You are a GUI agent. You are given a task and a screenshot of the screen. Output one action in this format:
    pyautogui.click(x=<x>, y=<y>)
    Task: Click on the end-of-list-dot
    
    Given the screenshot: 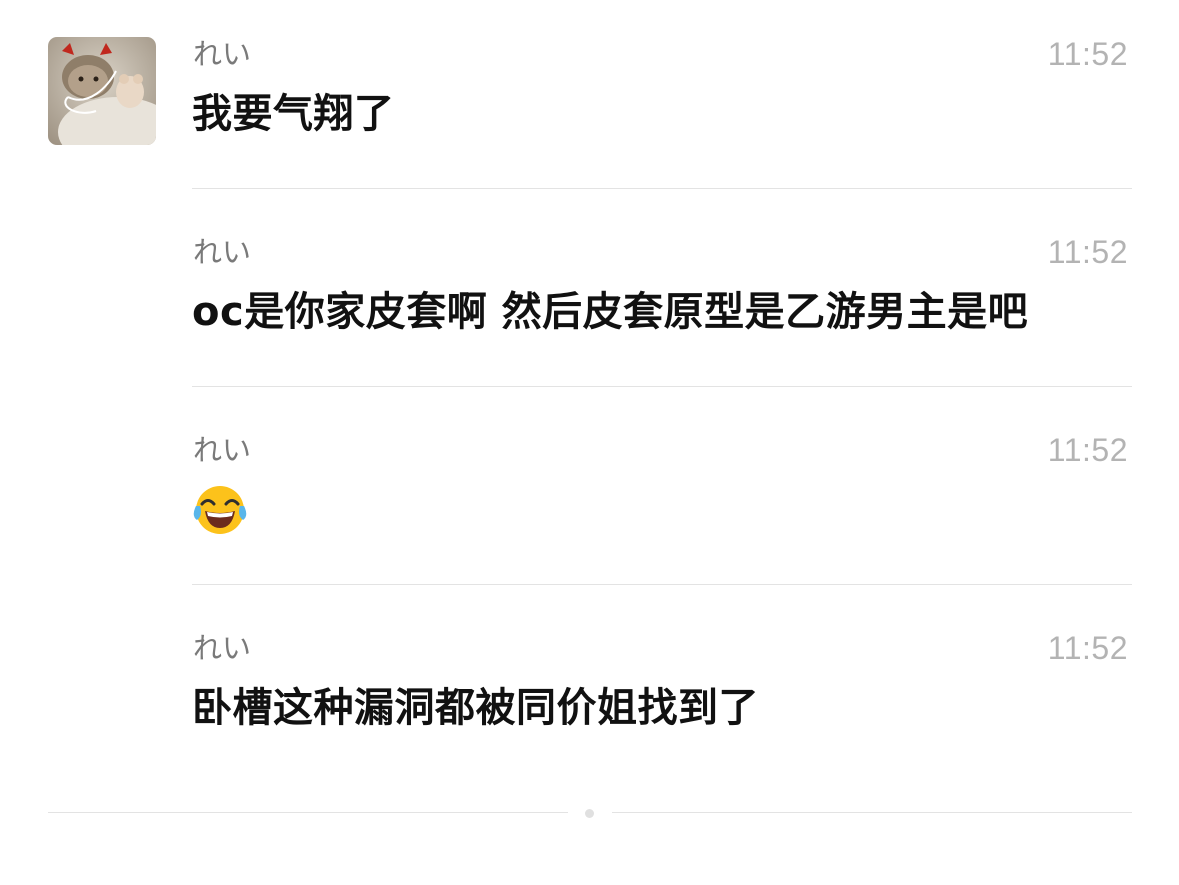 What is the action you would take?
    pyautogui.click(x=589, y=813)
    